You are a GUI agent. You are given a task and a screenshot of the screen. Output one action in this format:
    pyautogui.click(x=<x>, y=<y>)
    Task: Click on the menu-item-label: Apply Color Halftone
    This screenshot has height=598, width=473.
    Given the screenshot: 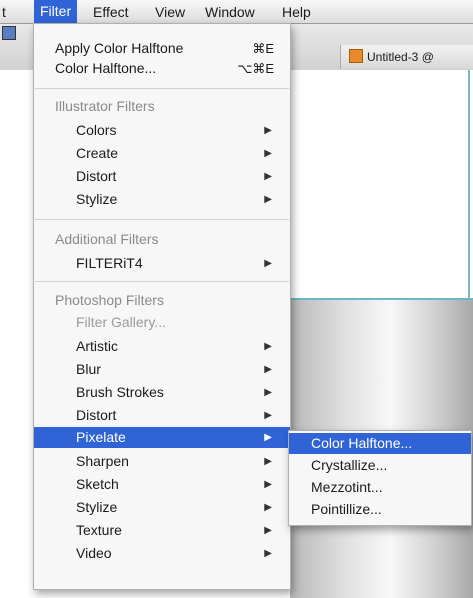 What is the action you would take?
    pyautogui.click(x=119, y=48)
    